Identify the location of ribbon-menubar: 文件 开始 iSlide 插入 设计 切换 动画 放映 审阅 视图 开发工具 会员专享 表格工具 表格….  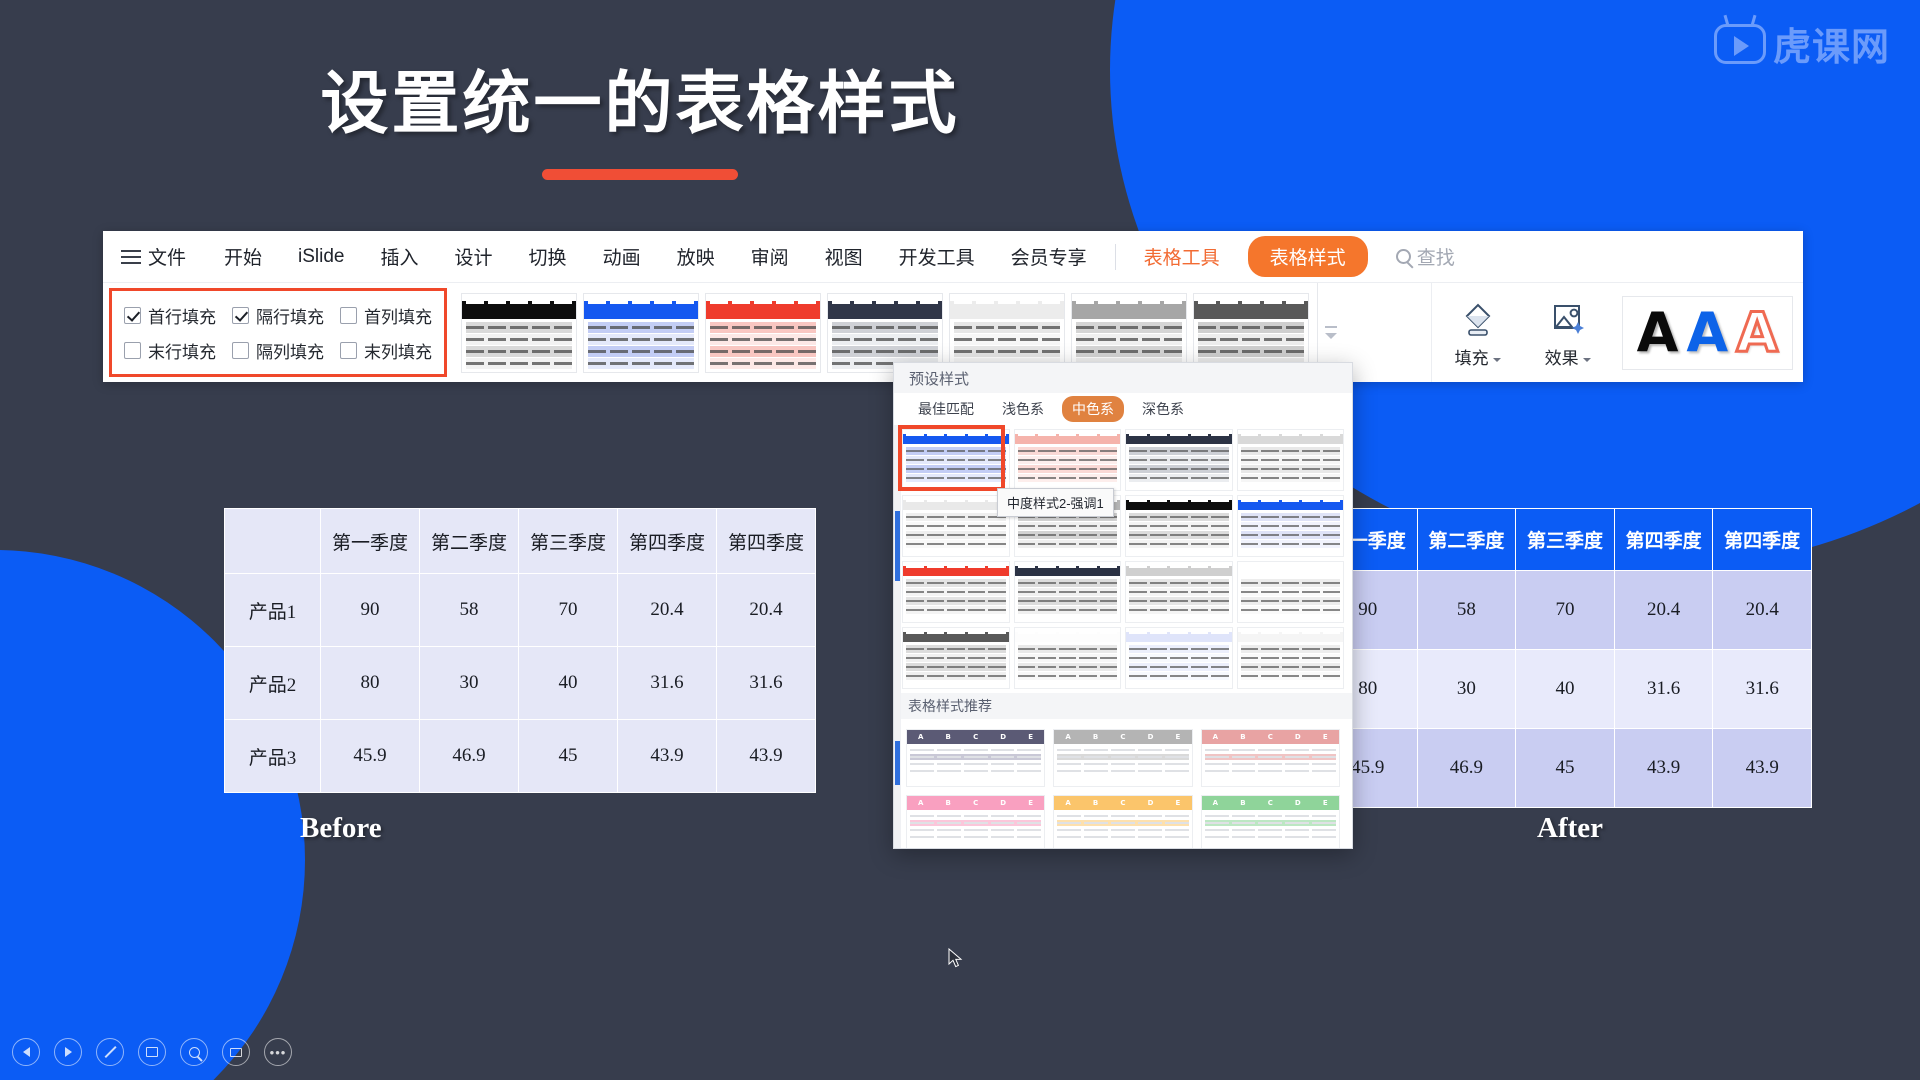
(953, 257).